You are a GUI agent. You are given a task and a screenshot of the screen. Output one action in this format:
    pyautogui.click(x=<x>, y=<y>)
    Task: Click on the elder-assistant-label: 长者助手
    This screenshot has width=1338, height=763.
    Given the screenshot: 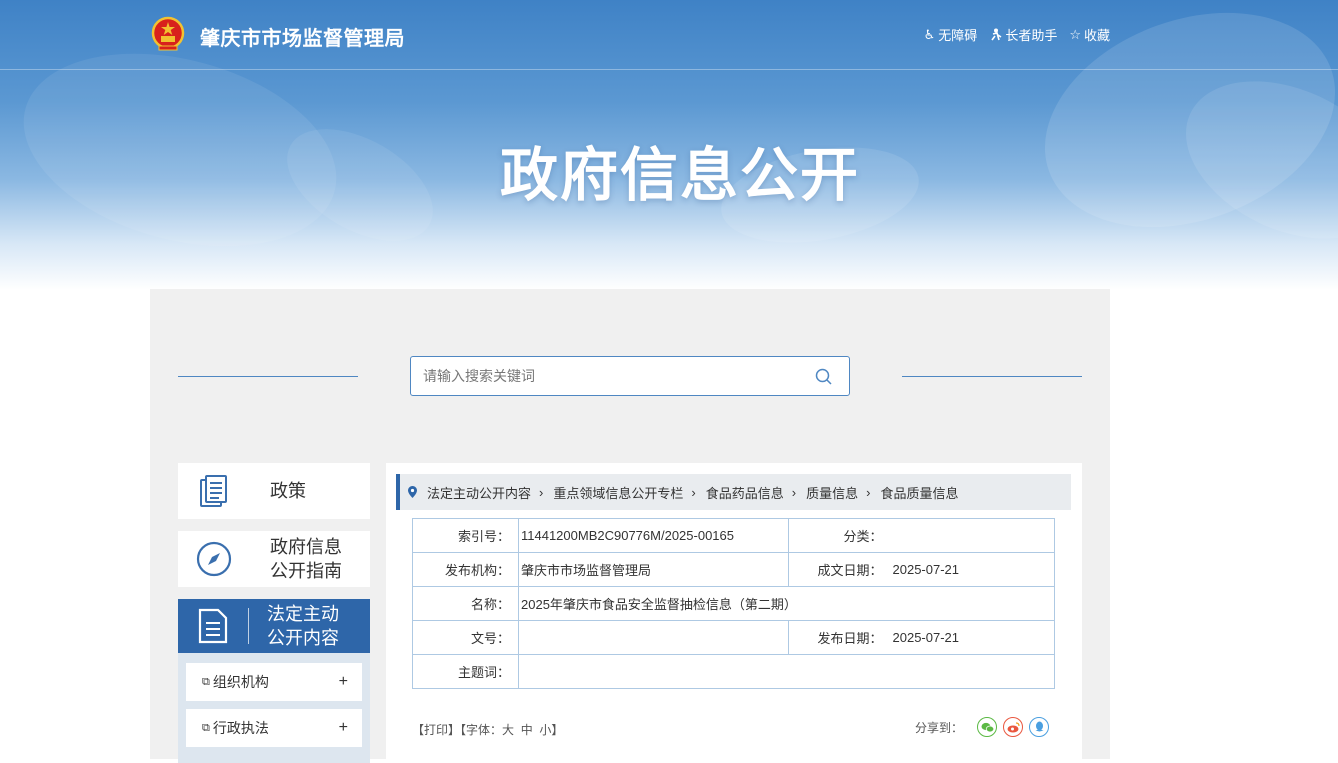 What is the action you would take?
    pyautogui.click(x=1031, y=35)
    